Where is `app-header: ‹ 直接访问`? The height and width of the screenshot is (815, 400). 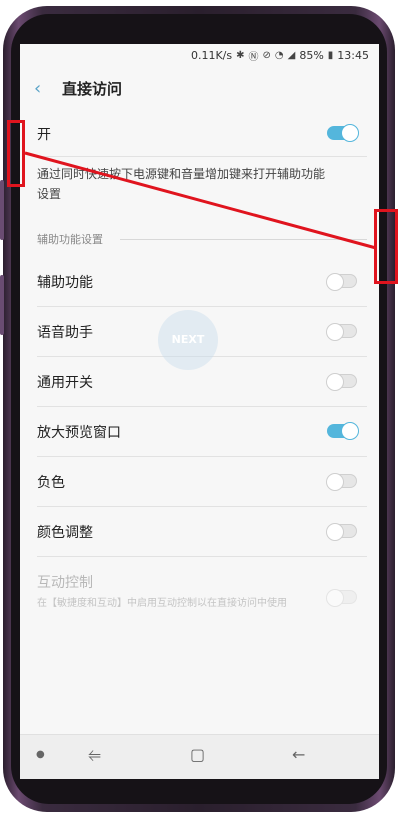 app-header: ‹ 直接访问 is located at coordinates (199, 88).